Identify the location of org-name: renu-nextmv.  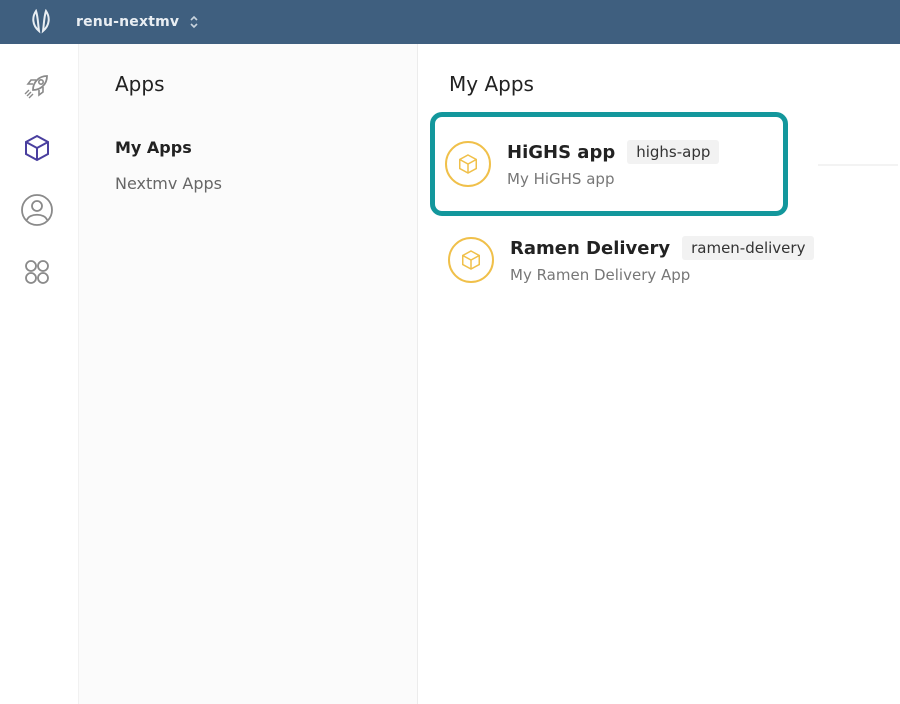
(127, 22).